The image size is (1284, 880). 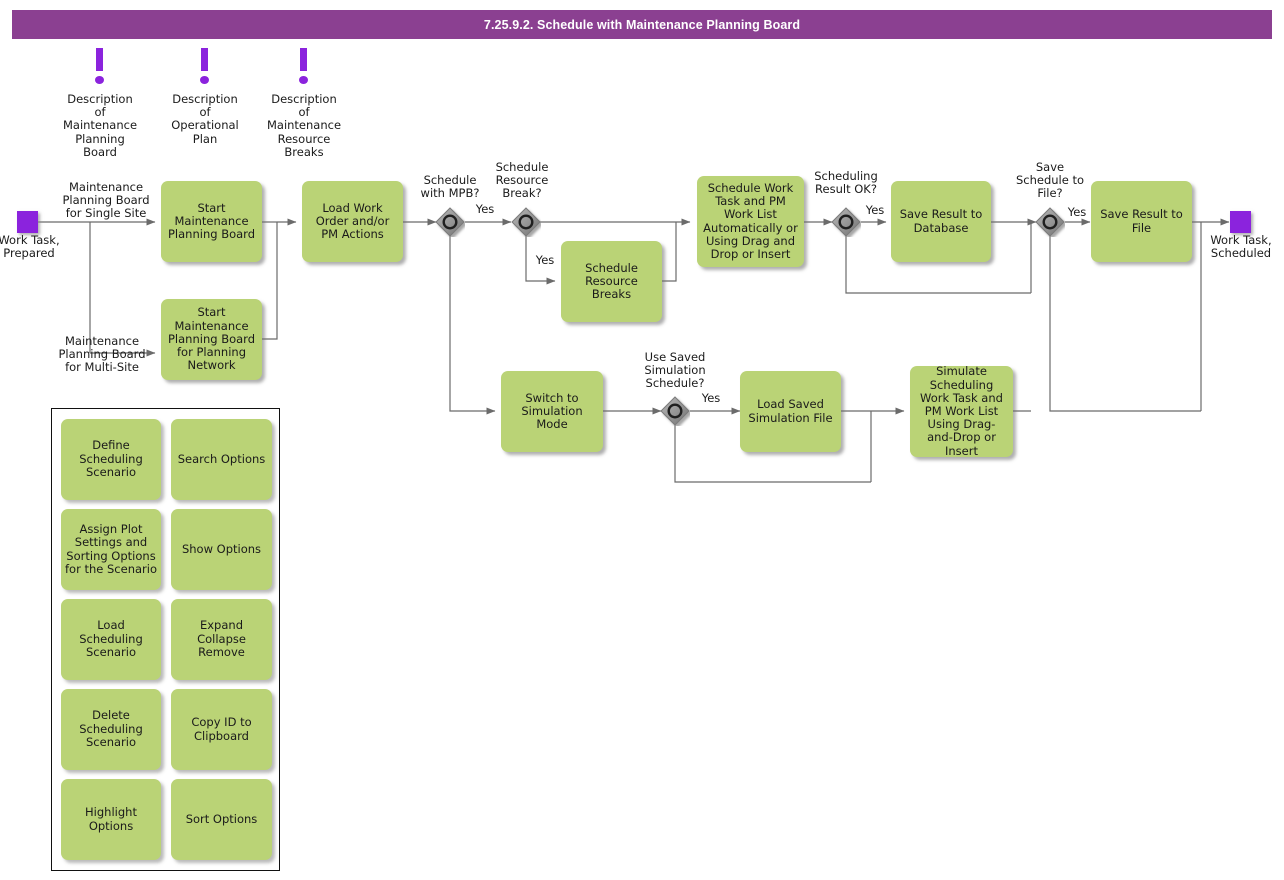 I want to click on end-event, so click(x=1240, y=222).